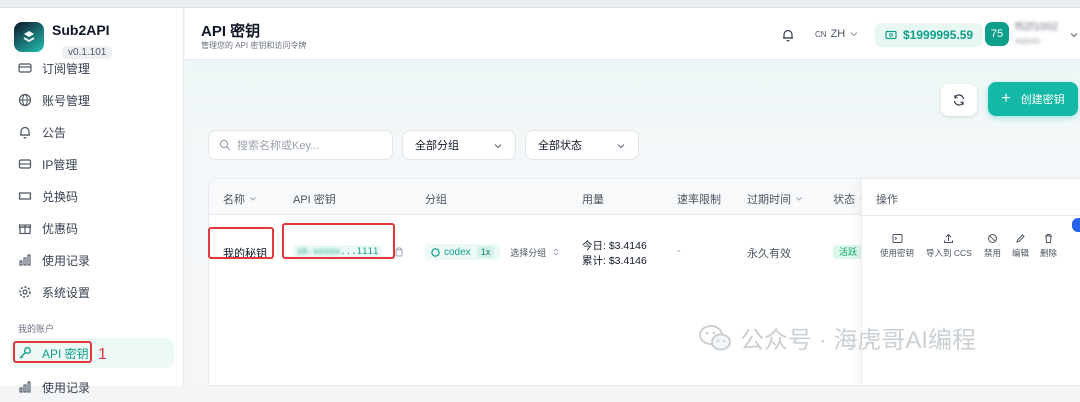  I want to click on brand: Sub2API v0.1.101, so click(63, 40).